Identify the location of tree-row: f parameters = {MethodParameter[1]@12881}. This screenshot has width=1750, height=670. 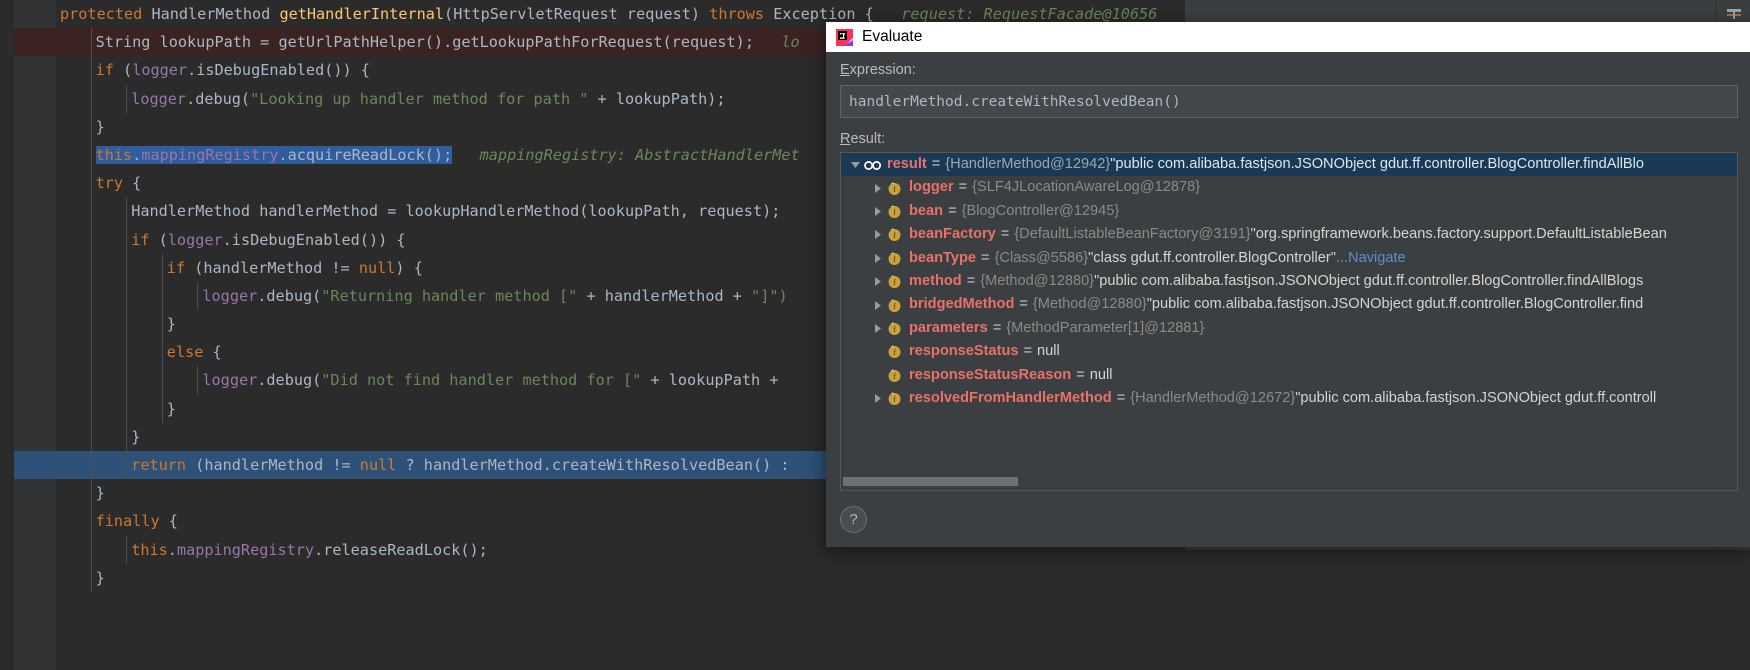
(1289, 328).